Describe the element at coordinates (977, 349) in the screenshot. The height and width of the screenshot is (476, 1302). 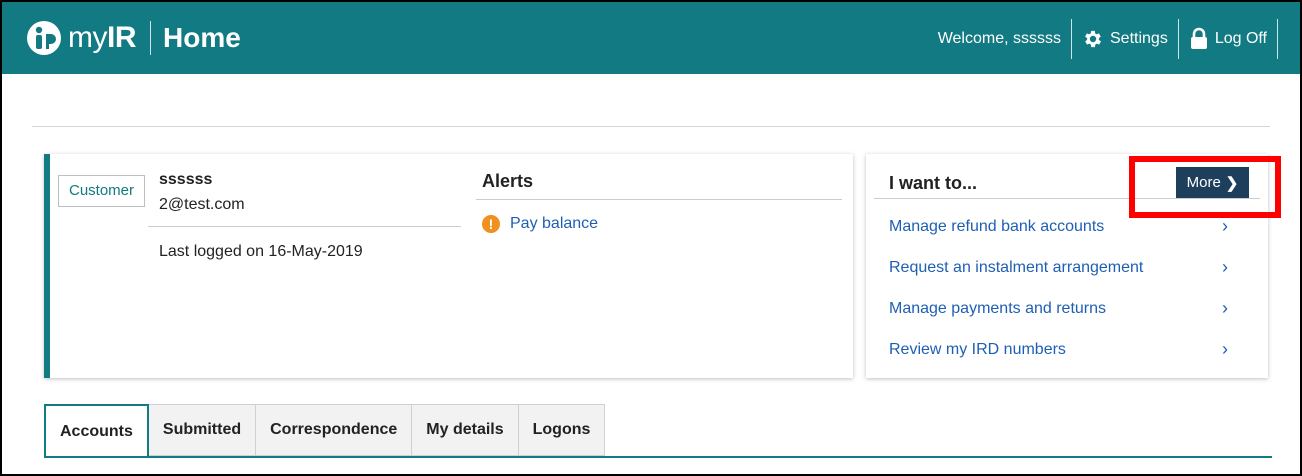
I see `want-item-label: Review my IRD numbers` at that location.